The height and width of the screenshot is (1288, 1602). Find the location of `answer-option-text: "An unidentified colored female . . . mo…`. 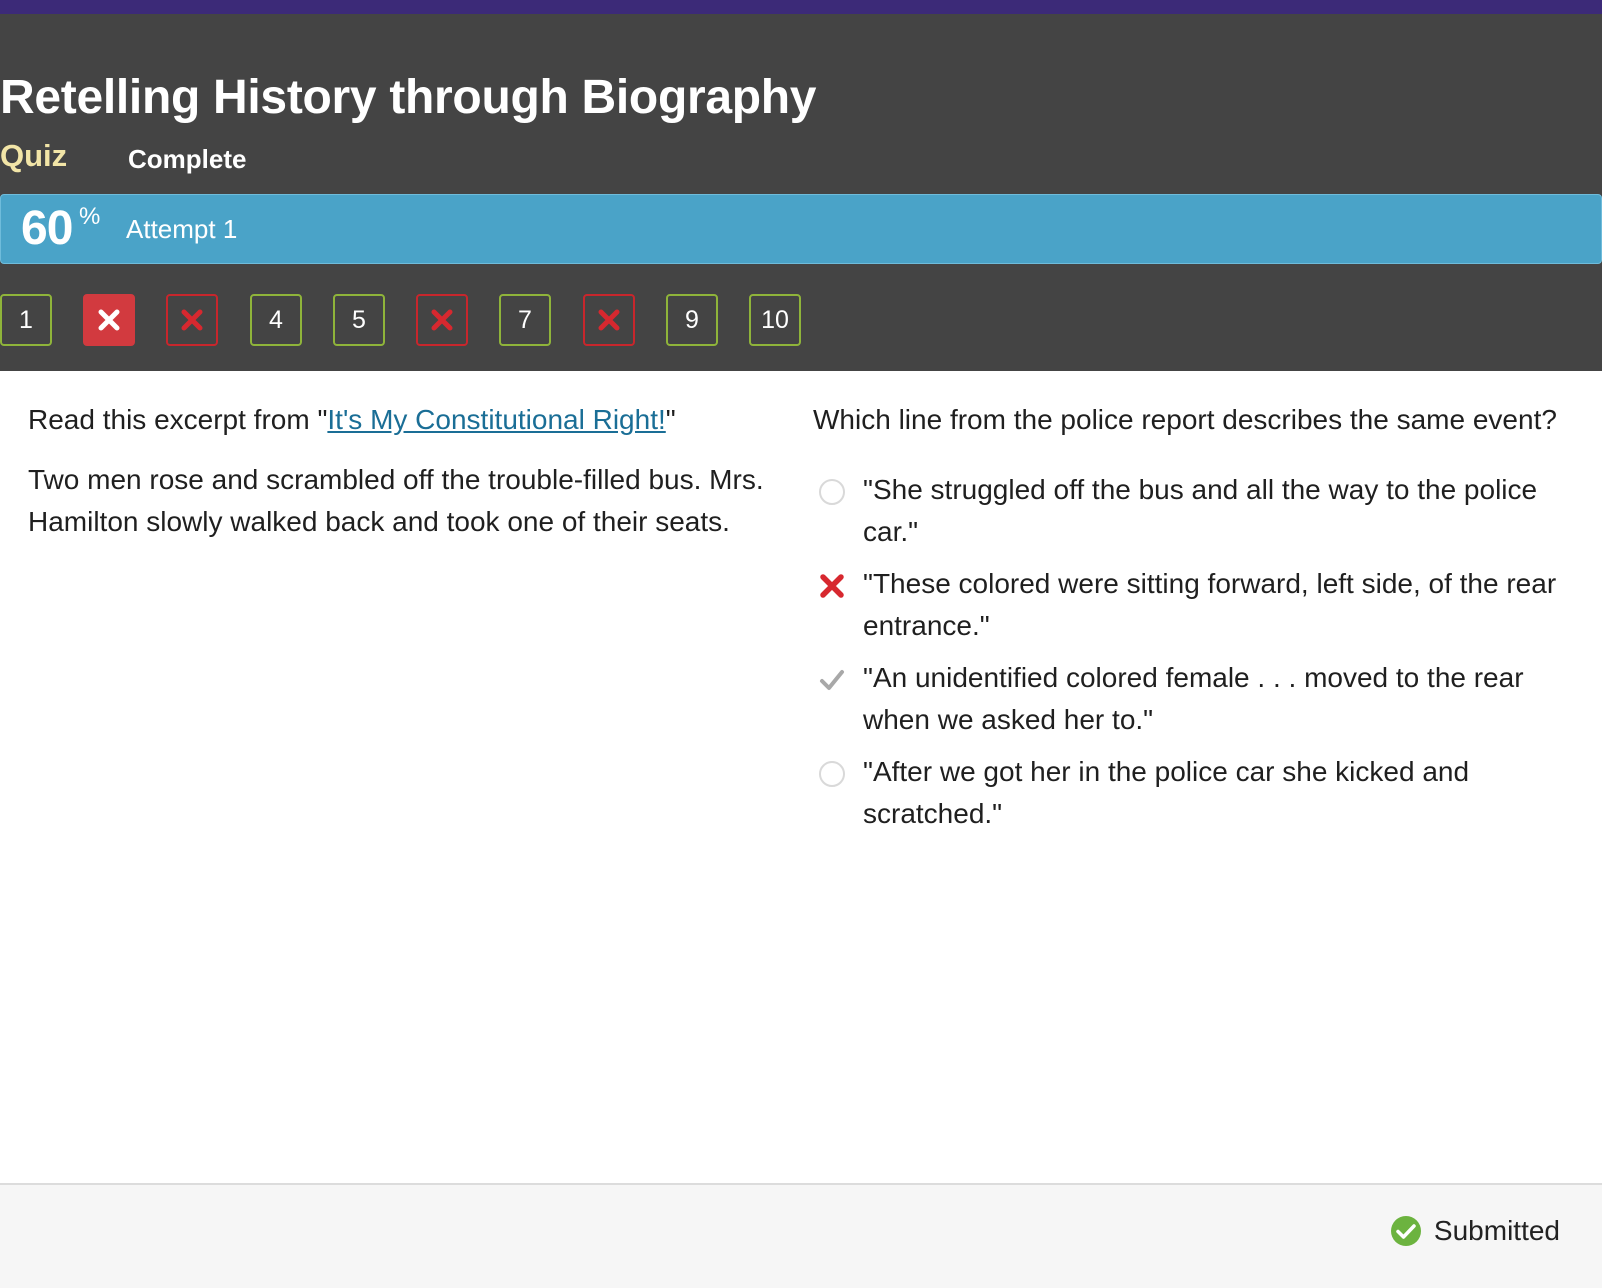

answer-option-text: "An unidentified colored female . . . mo… is located at coordinates (1193, 698).